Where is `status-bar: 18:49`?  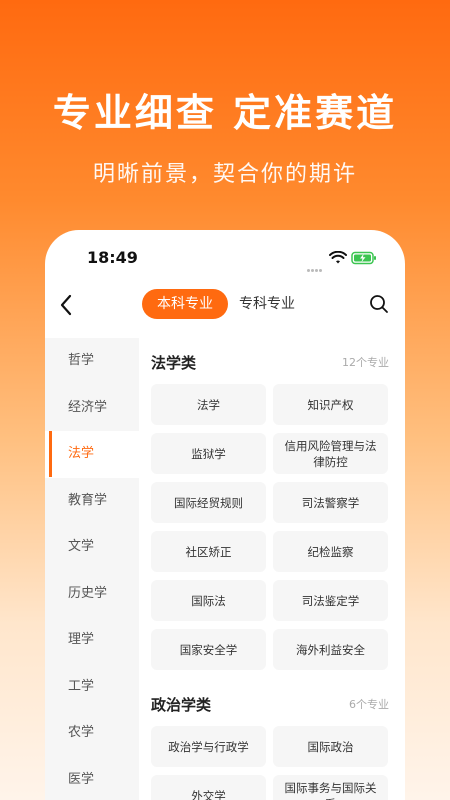
status-bar: 18:49 is located at coordinates (225, 258).